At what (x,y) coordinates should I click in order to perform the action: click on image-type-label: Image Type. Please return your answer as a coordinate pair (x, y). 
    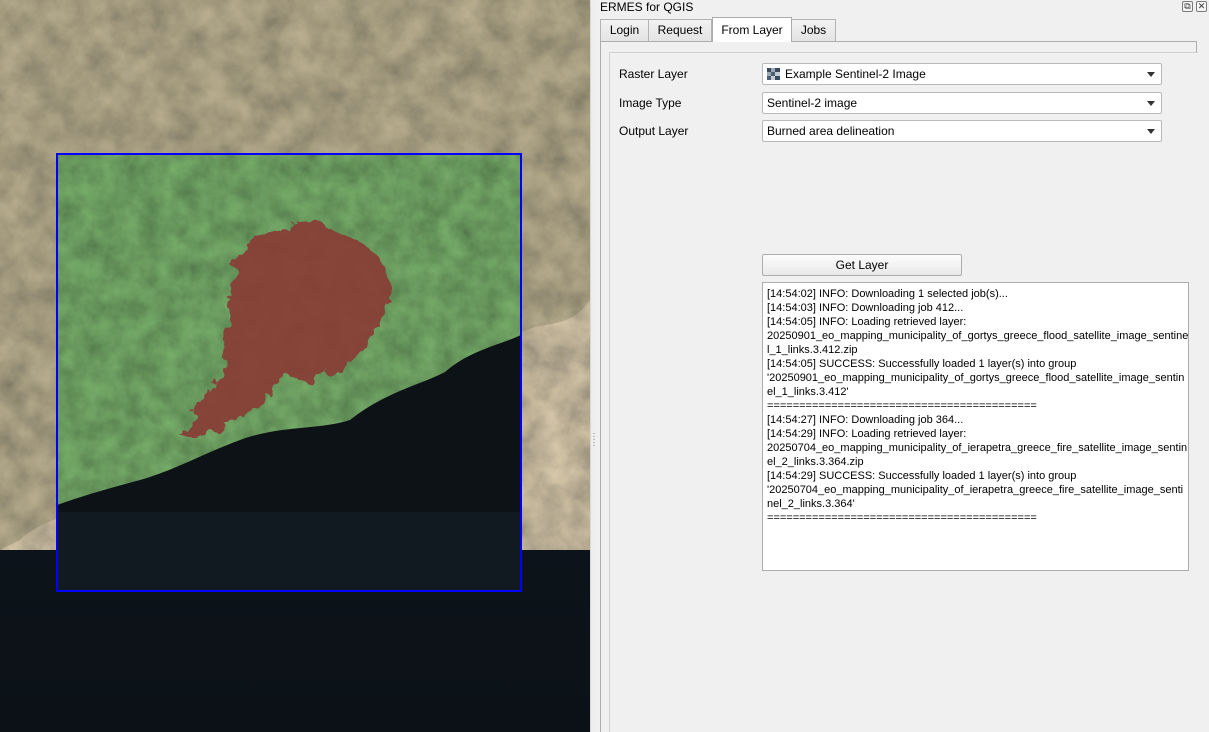
    Looking at the image, I should click on (650, 103).